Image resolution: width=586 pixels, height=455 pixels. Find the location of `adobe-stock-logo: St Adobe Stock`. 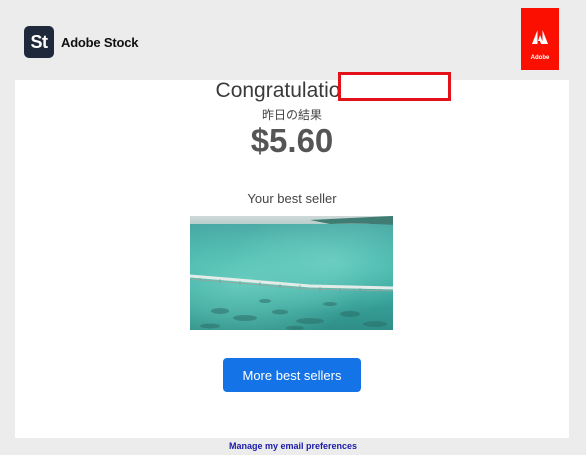

adobe-stock-logo: St Adobe Stock is located at coordinates (81, 42).